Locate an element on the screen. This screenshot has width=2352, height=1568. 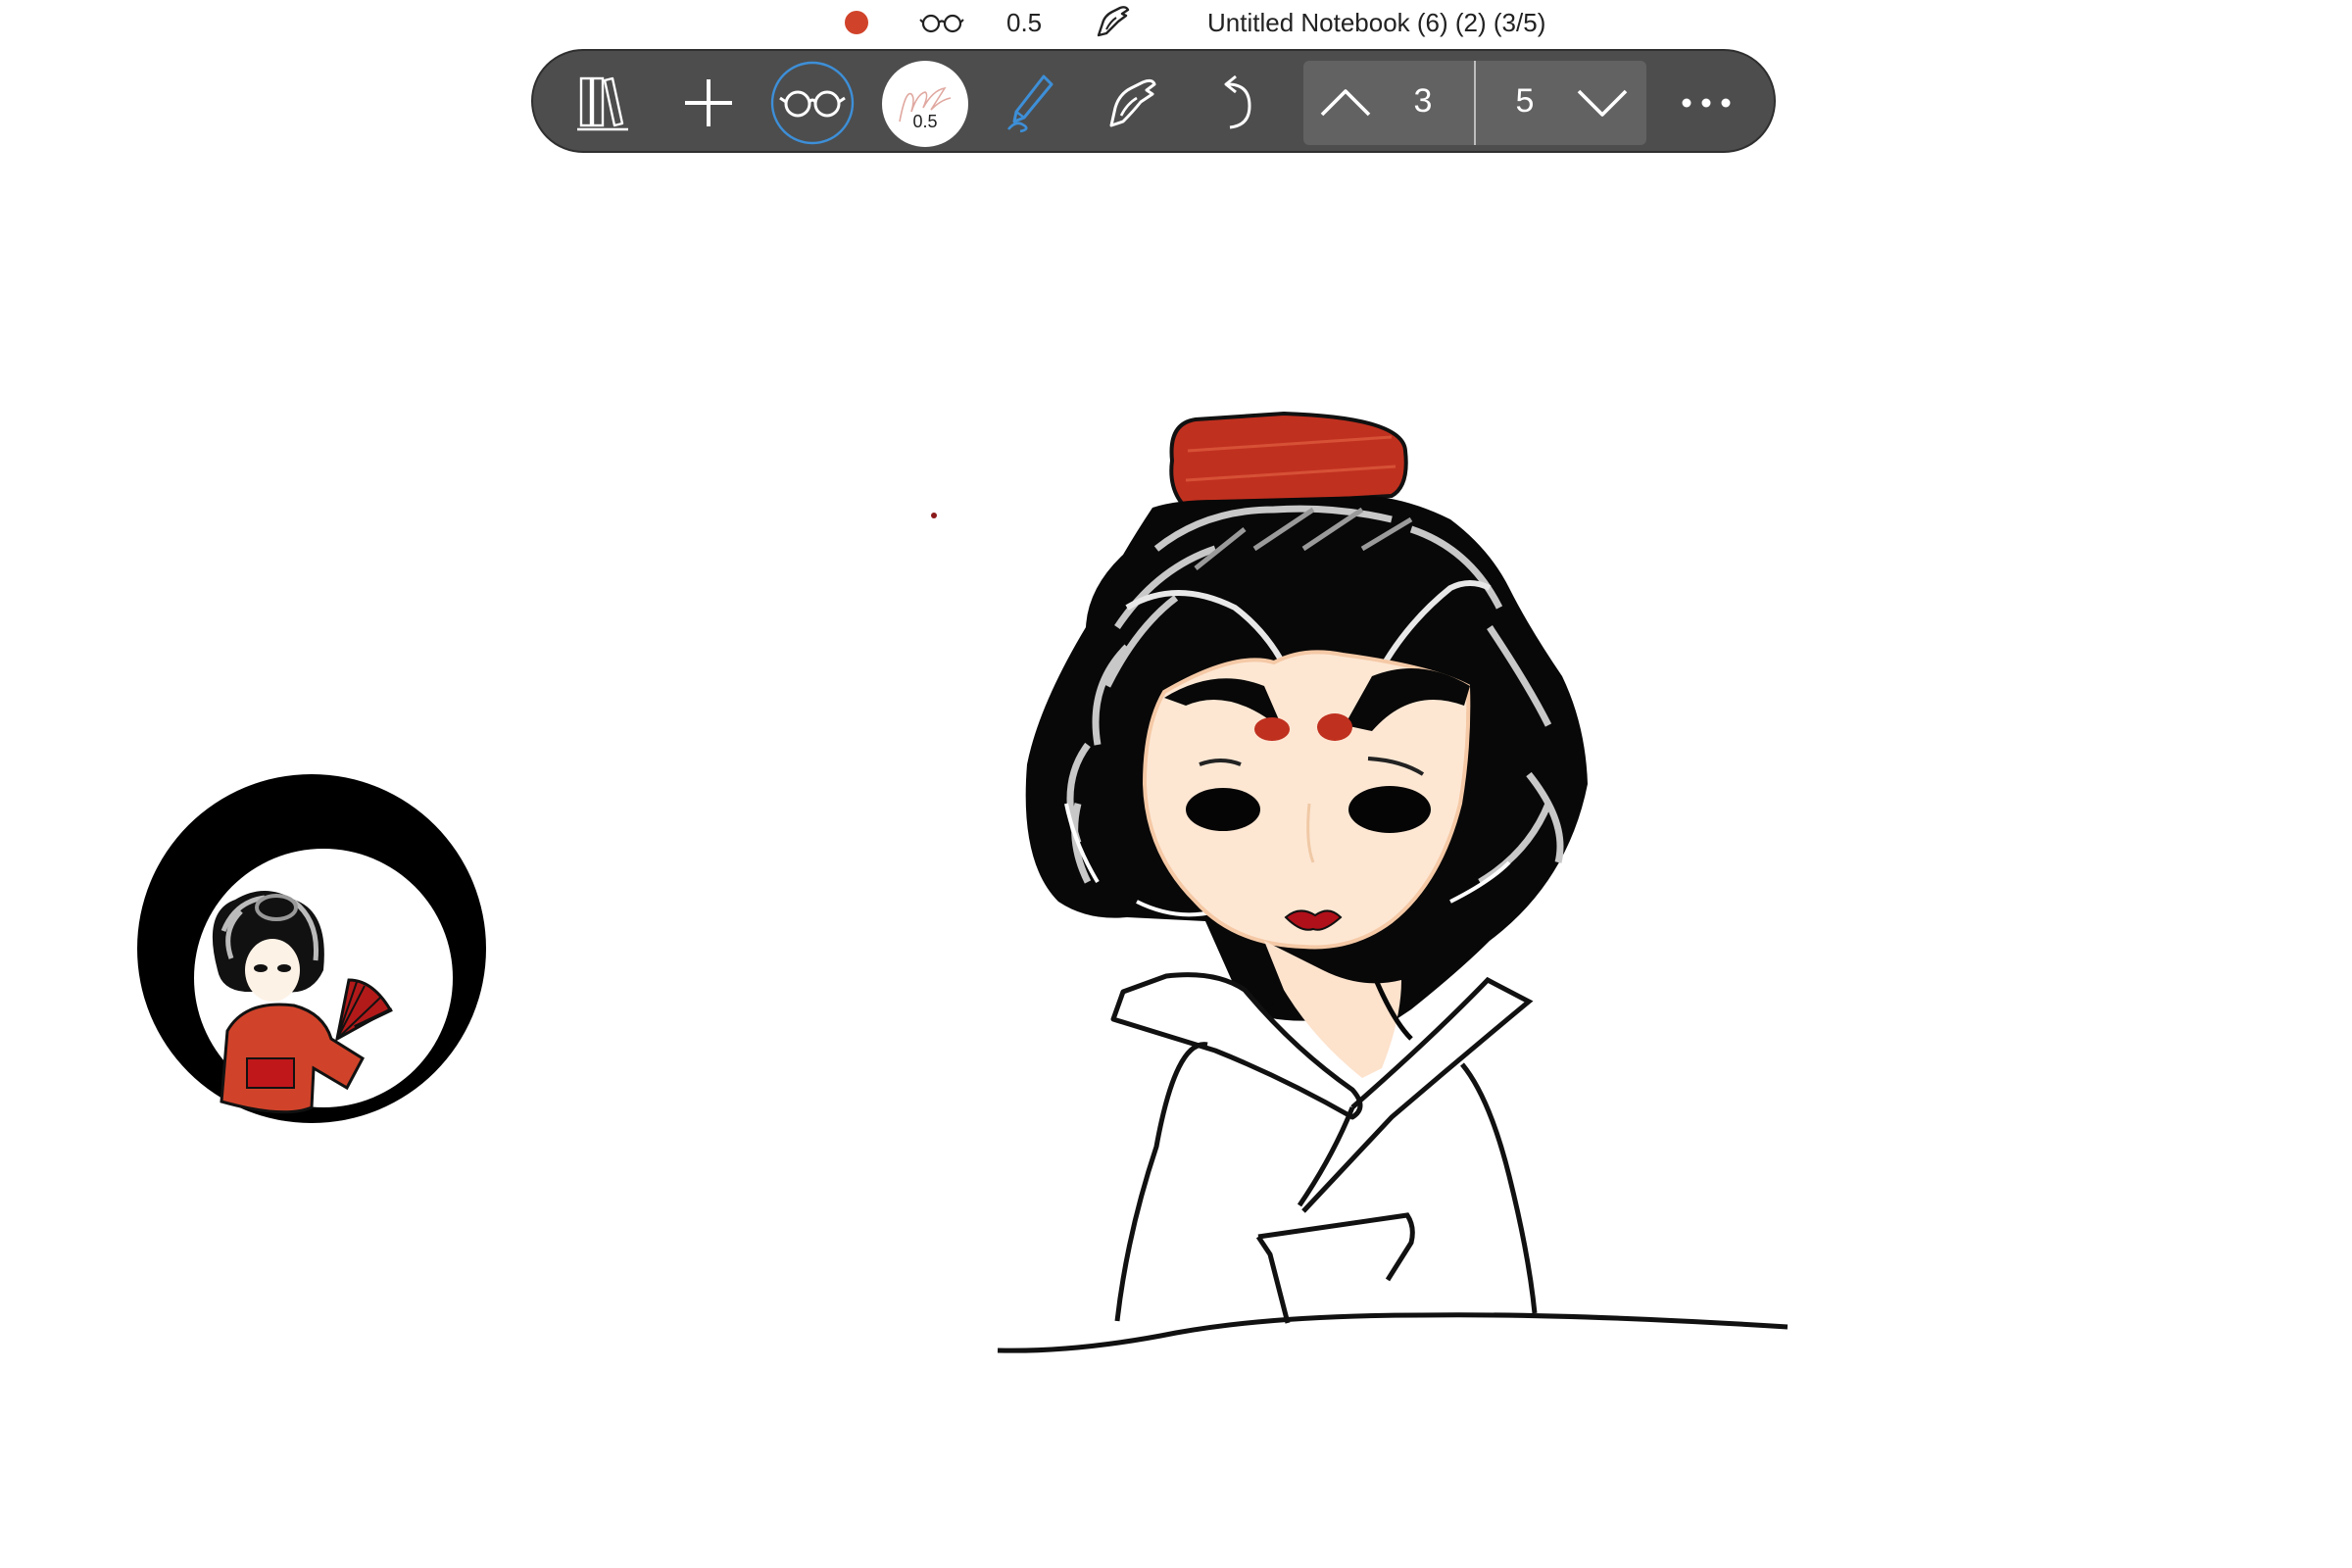
undo-button is located at coordinates (1234, 103).